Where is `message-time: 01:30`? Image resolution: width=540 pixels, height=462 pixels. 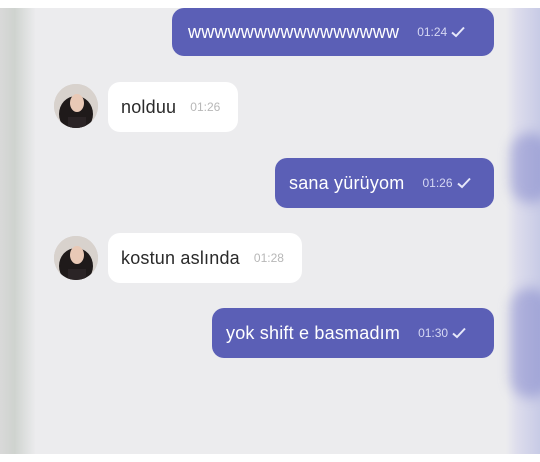 message-time: 01:30 is located at coordinates (433, 333).